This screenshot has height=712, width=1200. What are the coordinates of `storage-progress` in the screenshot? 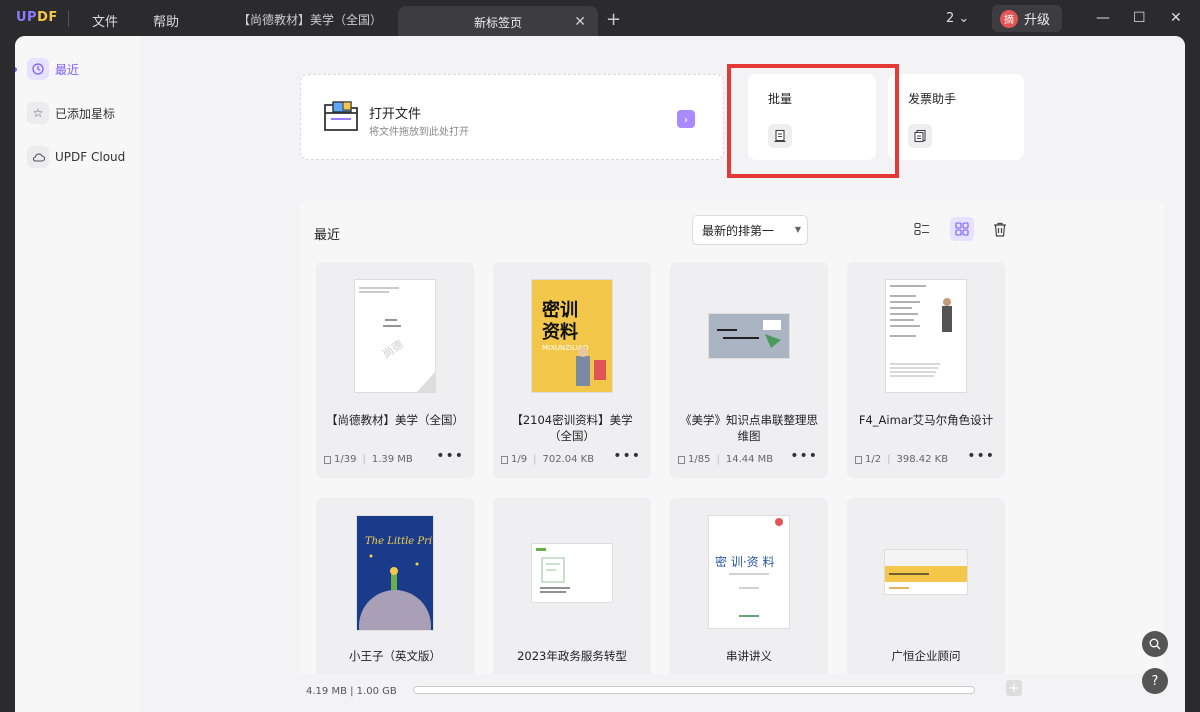 It's located at (694, 690).